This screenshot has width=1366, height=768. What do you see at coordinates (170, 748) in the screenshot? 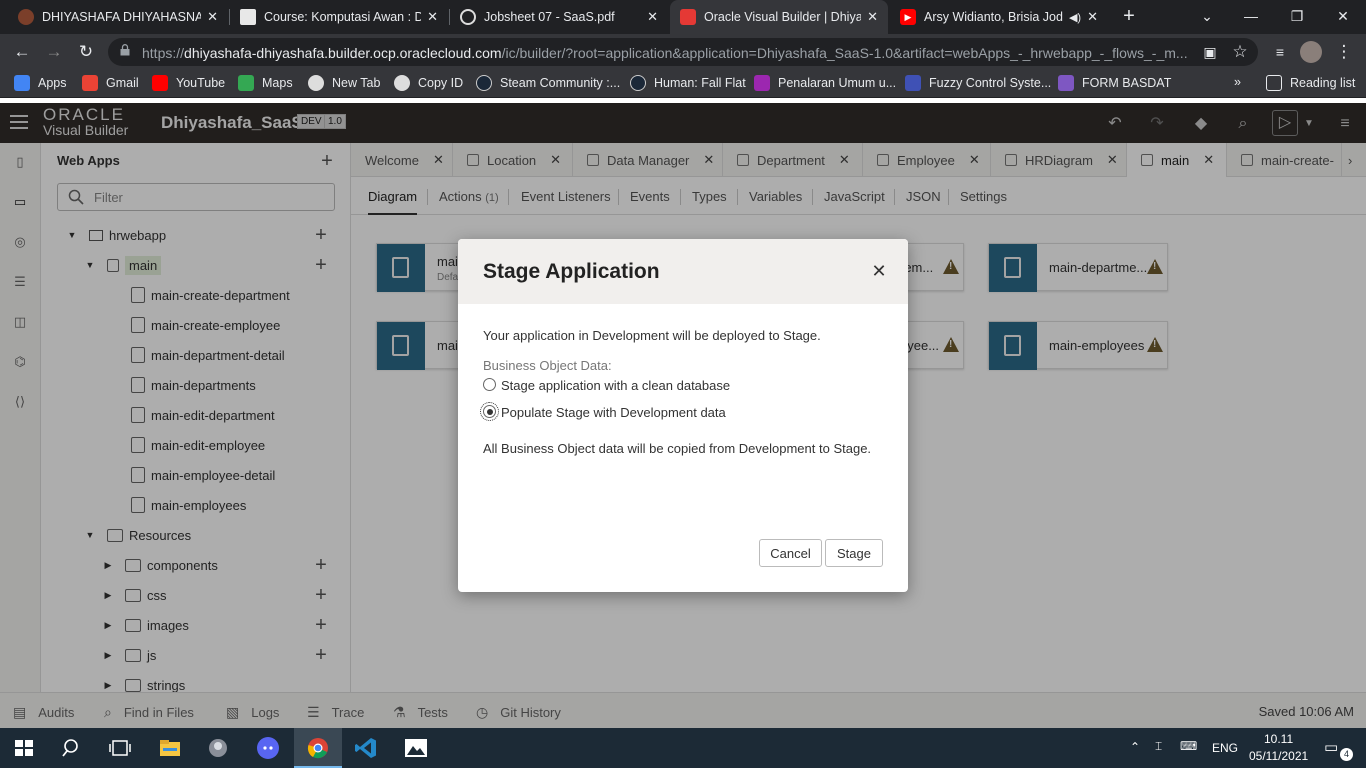
I see `file-explorer-icon` at bounding box center [170, 748].